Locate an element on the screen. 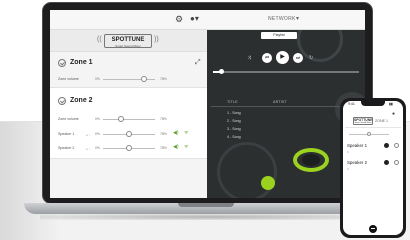  speaker-2-max: 78% is located at coordinates (163, 148).